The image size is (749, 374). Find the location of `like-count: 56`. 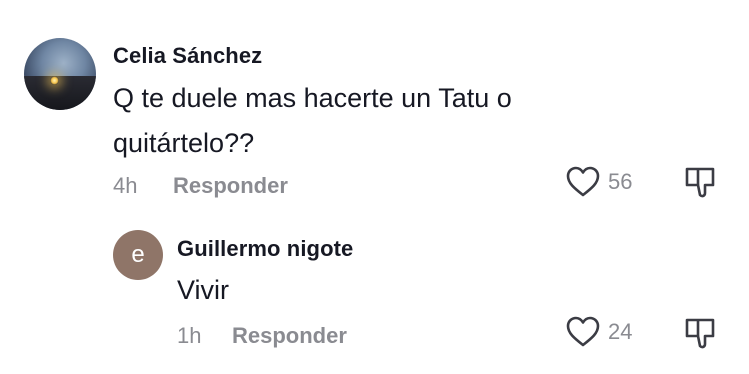

like-count: 56 is located at coordinates (620, 181).